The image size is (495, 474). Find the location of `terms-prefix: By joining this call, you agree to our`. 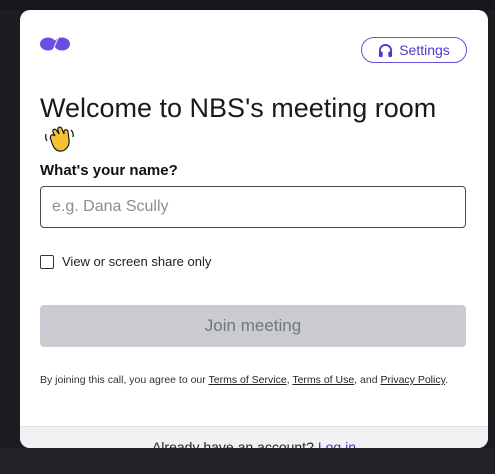

terms-prefix: By joining this call, you agree to our is located at coordinates (123, 380).